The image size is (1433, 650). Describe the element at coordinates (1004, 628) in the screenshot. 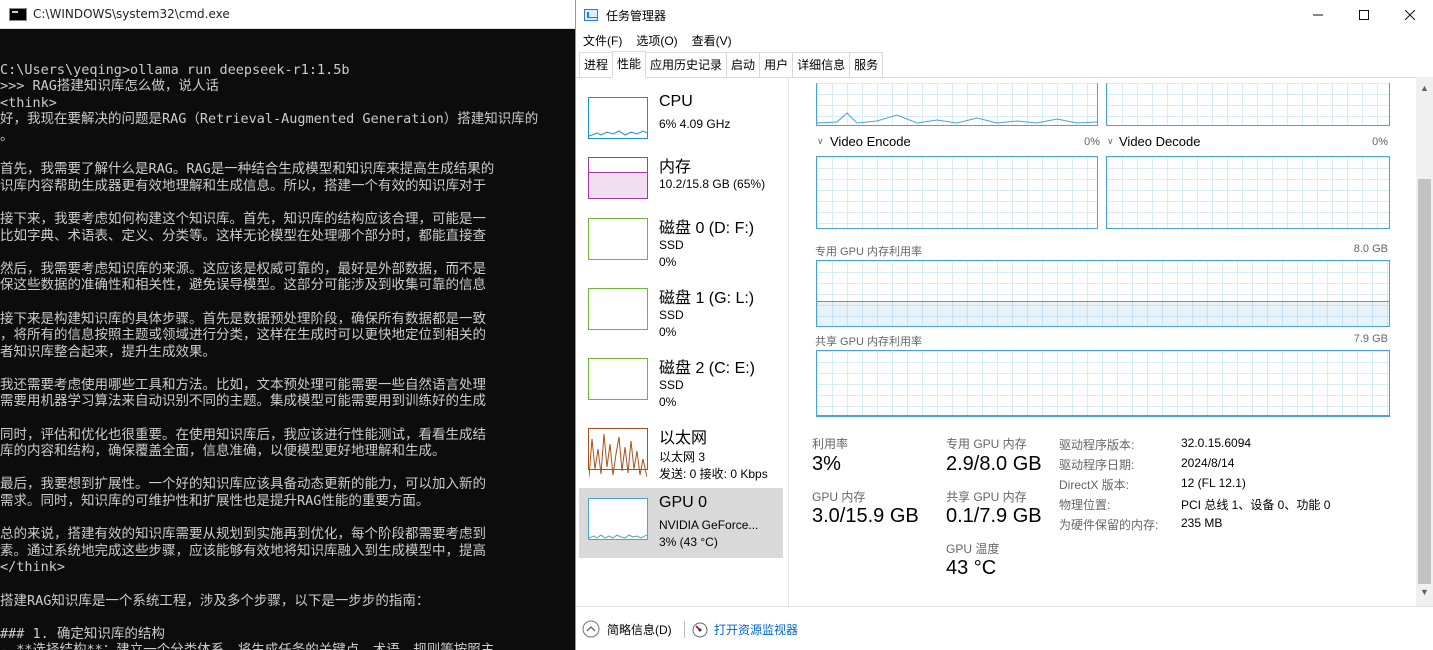

I see `tm-footer: 简略信息(D) 打开资源监视器` at that location.